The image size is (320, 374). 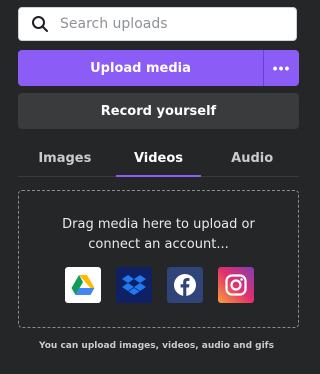 What do you see at coordinates (65, 158) in the screenshot?
I see `tab-images: Images` at bounding box center [65, 158].